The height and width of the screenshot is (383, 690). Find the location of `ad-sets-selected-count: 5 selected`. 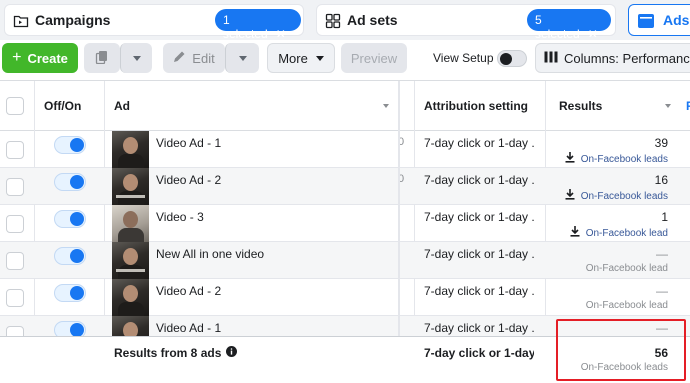

ad-sets-selected-count: 5 selected is located at coordinates (557, 27).